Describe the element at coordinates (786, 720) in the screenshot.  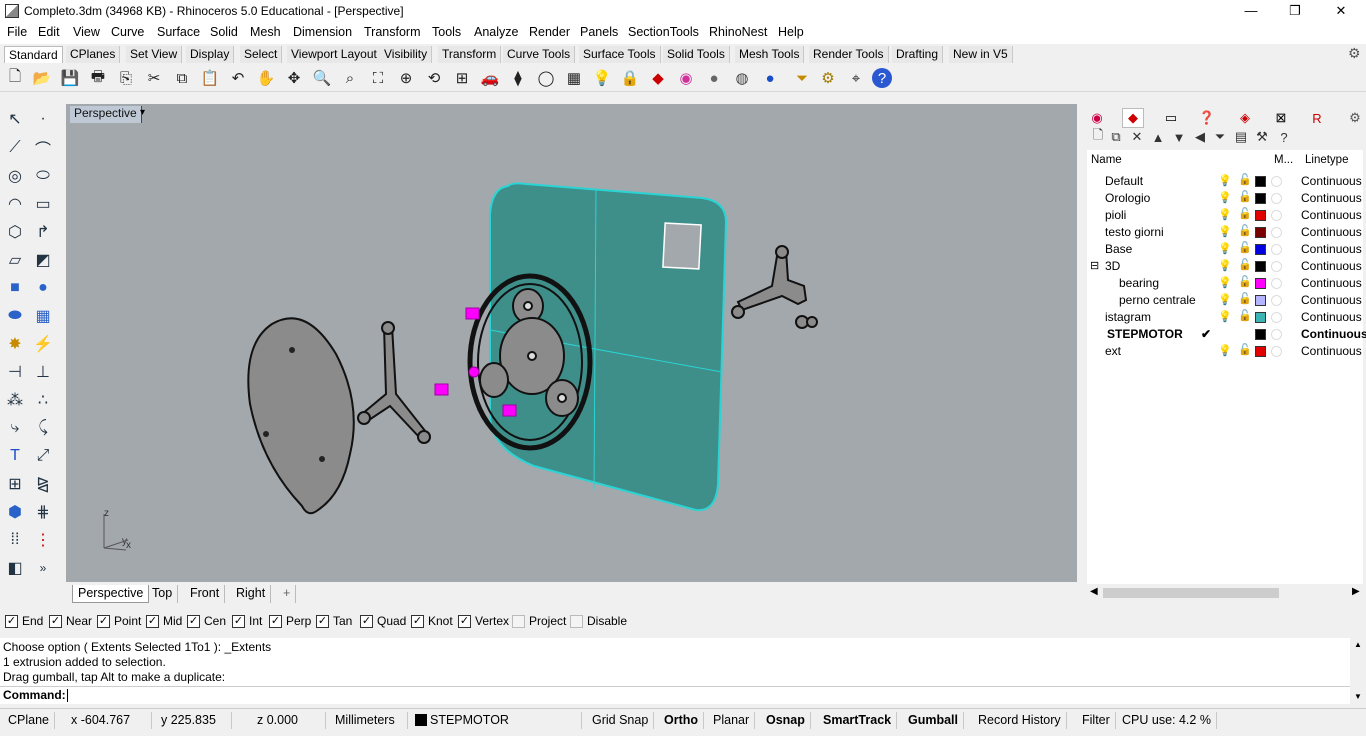
I see `osnap-toggle: Osnap` at that location.